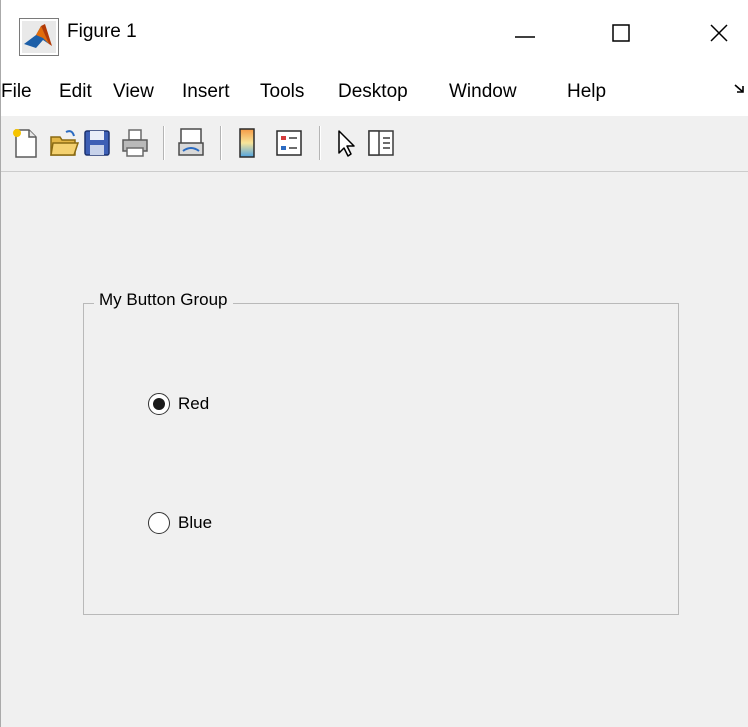  I want to click on minimize-icon, so click(525, 35).